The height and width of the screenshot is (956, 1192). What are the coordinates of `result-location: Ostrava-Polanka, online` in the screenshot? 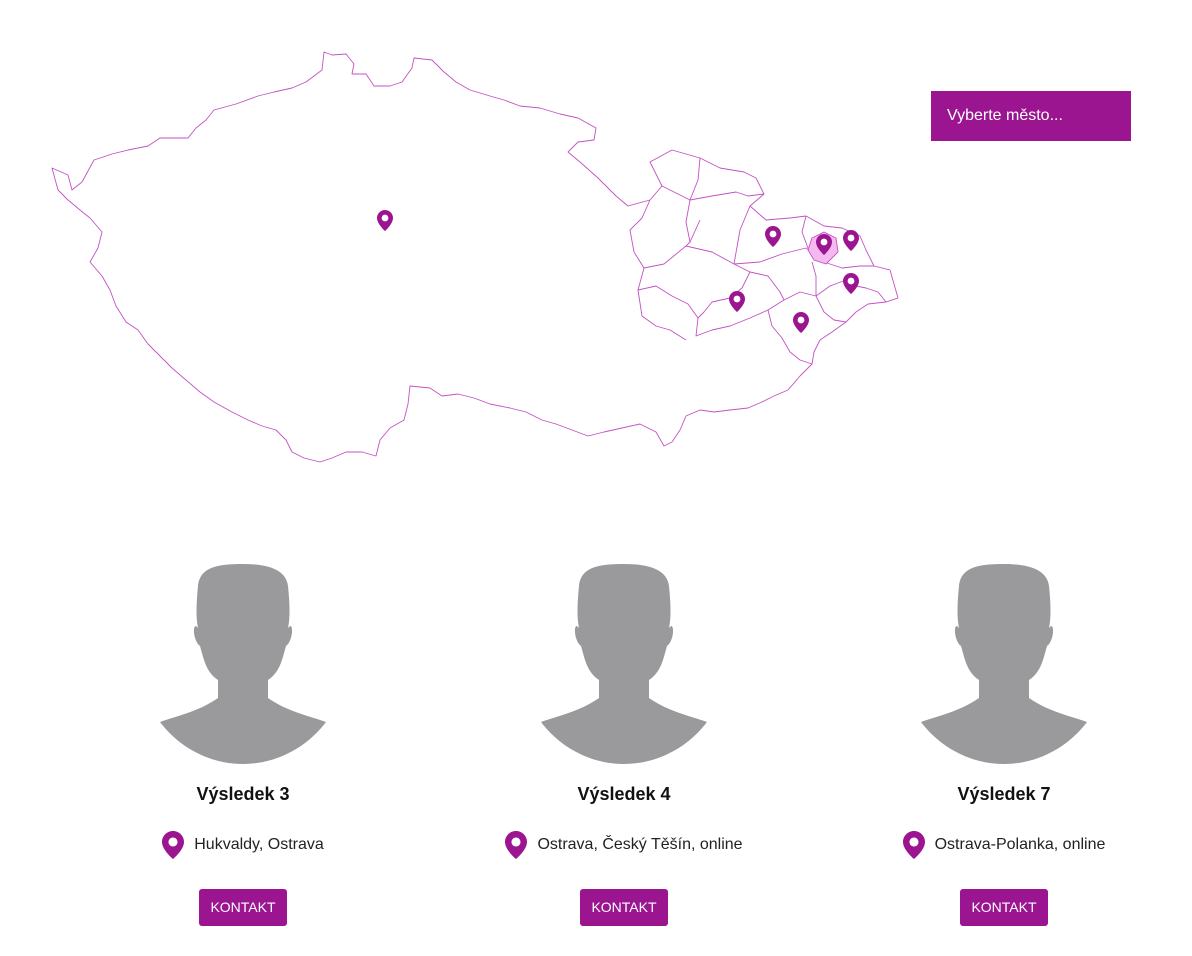 It's located at (1004, 845).